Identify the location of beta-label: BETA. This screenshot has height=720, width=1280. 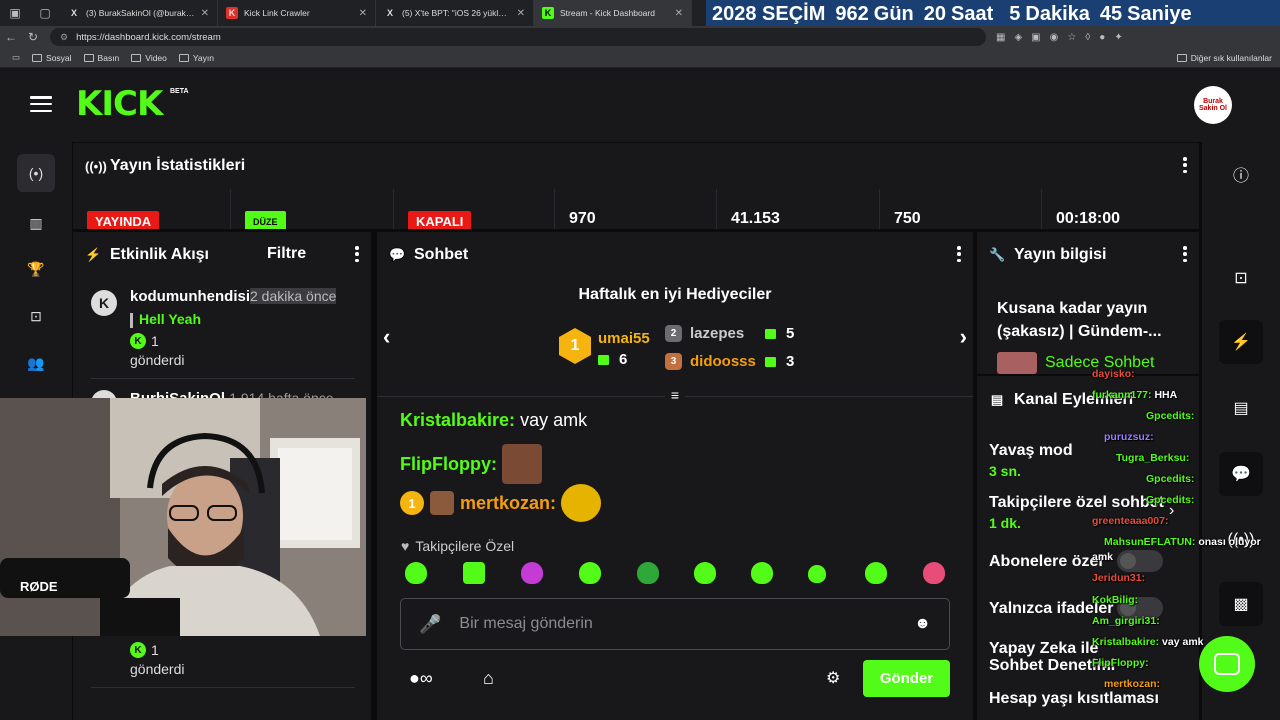
(179, 91).